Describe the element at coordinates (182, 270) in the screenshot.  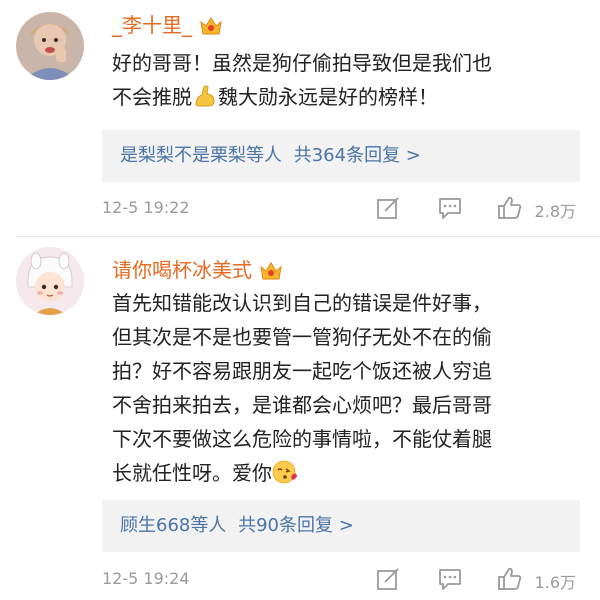
I see `username-text: 请你喝杯冰美式` at that location.